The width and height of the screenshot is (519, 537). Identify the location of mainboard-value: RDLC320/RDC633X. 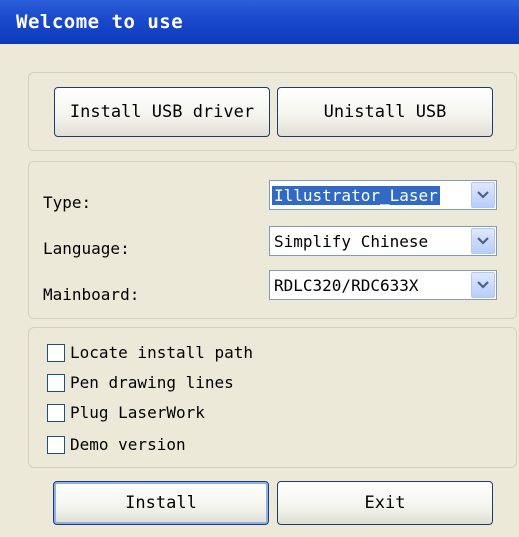
(346, 285).